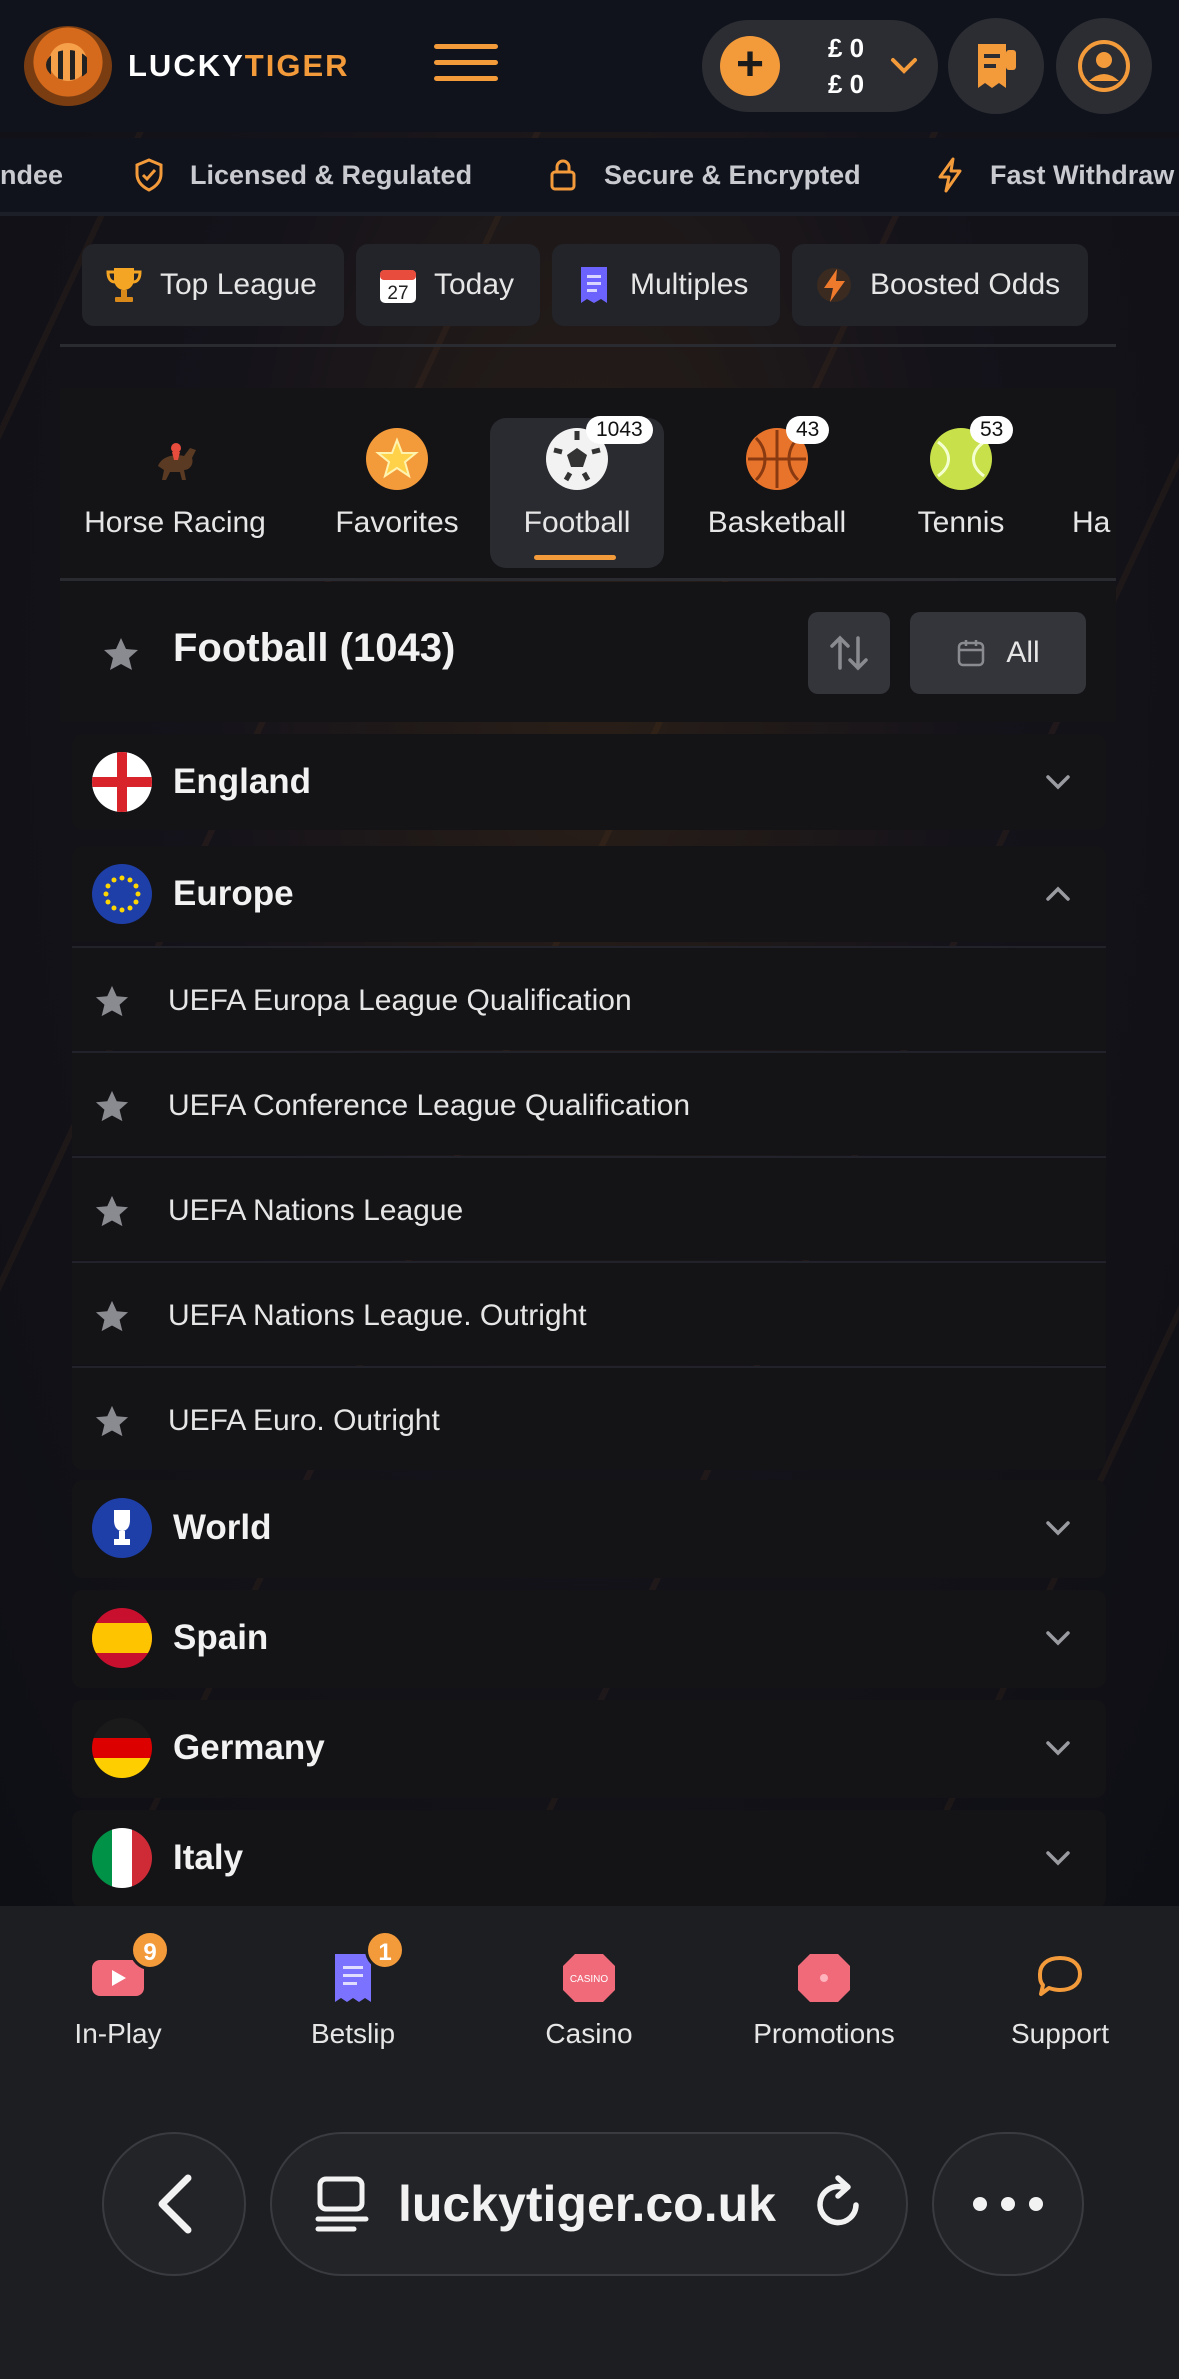  Describe the element at coordinates (992, 430) in the screenshot. I see `count-badge: 53` at that location.